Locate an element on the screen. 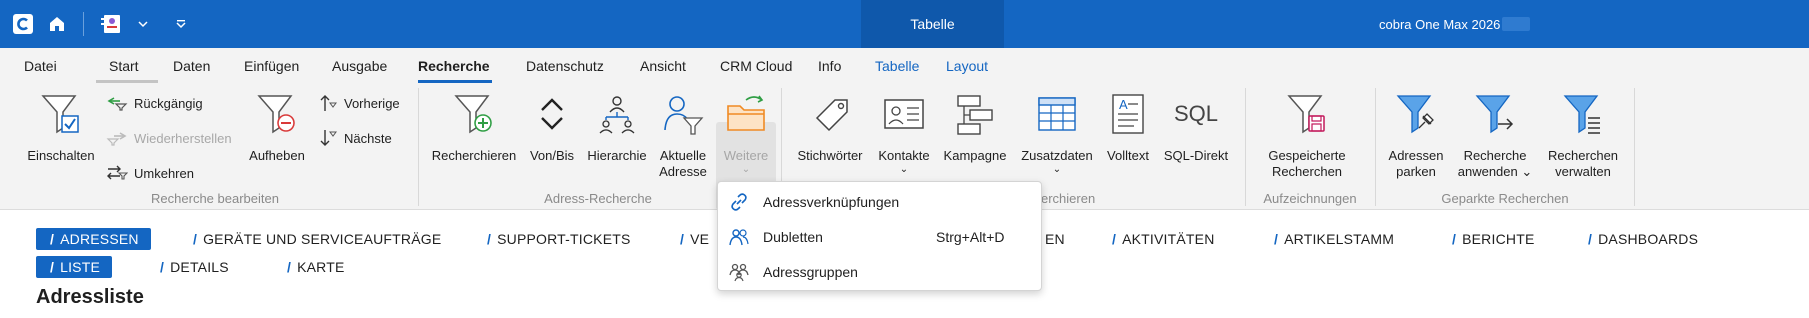  arrow-down-icon is located at coordinates (328, 138).